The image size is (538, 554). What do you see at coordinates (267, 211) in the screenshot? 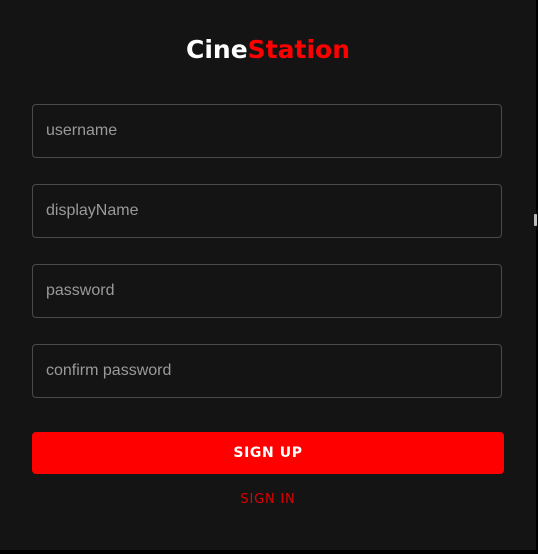
I see `display-name-input` at bounding box center [267, 211].